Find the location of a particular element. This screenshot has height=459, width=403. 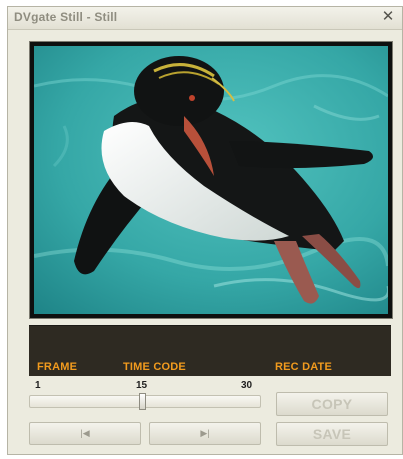

save-button: SAVE is located at coordinates (332, 434).